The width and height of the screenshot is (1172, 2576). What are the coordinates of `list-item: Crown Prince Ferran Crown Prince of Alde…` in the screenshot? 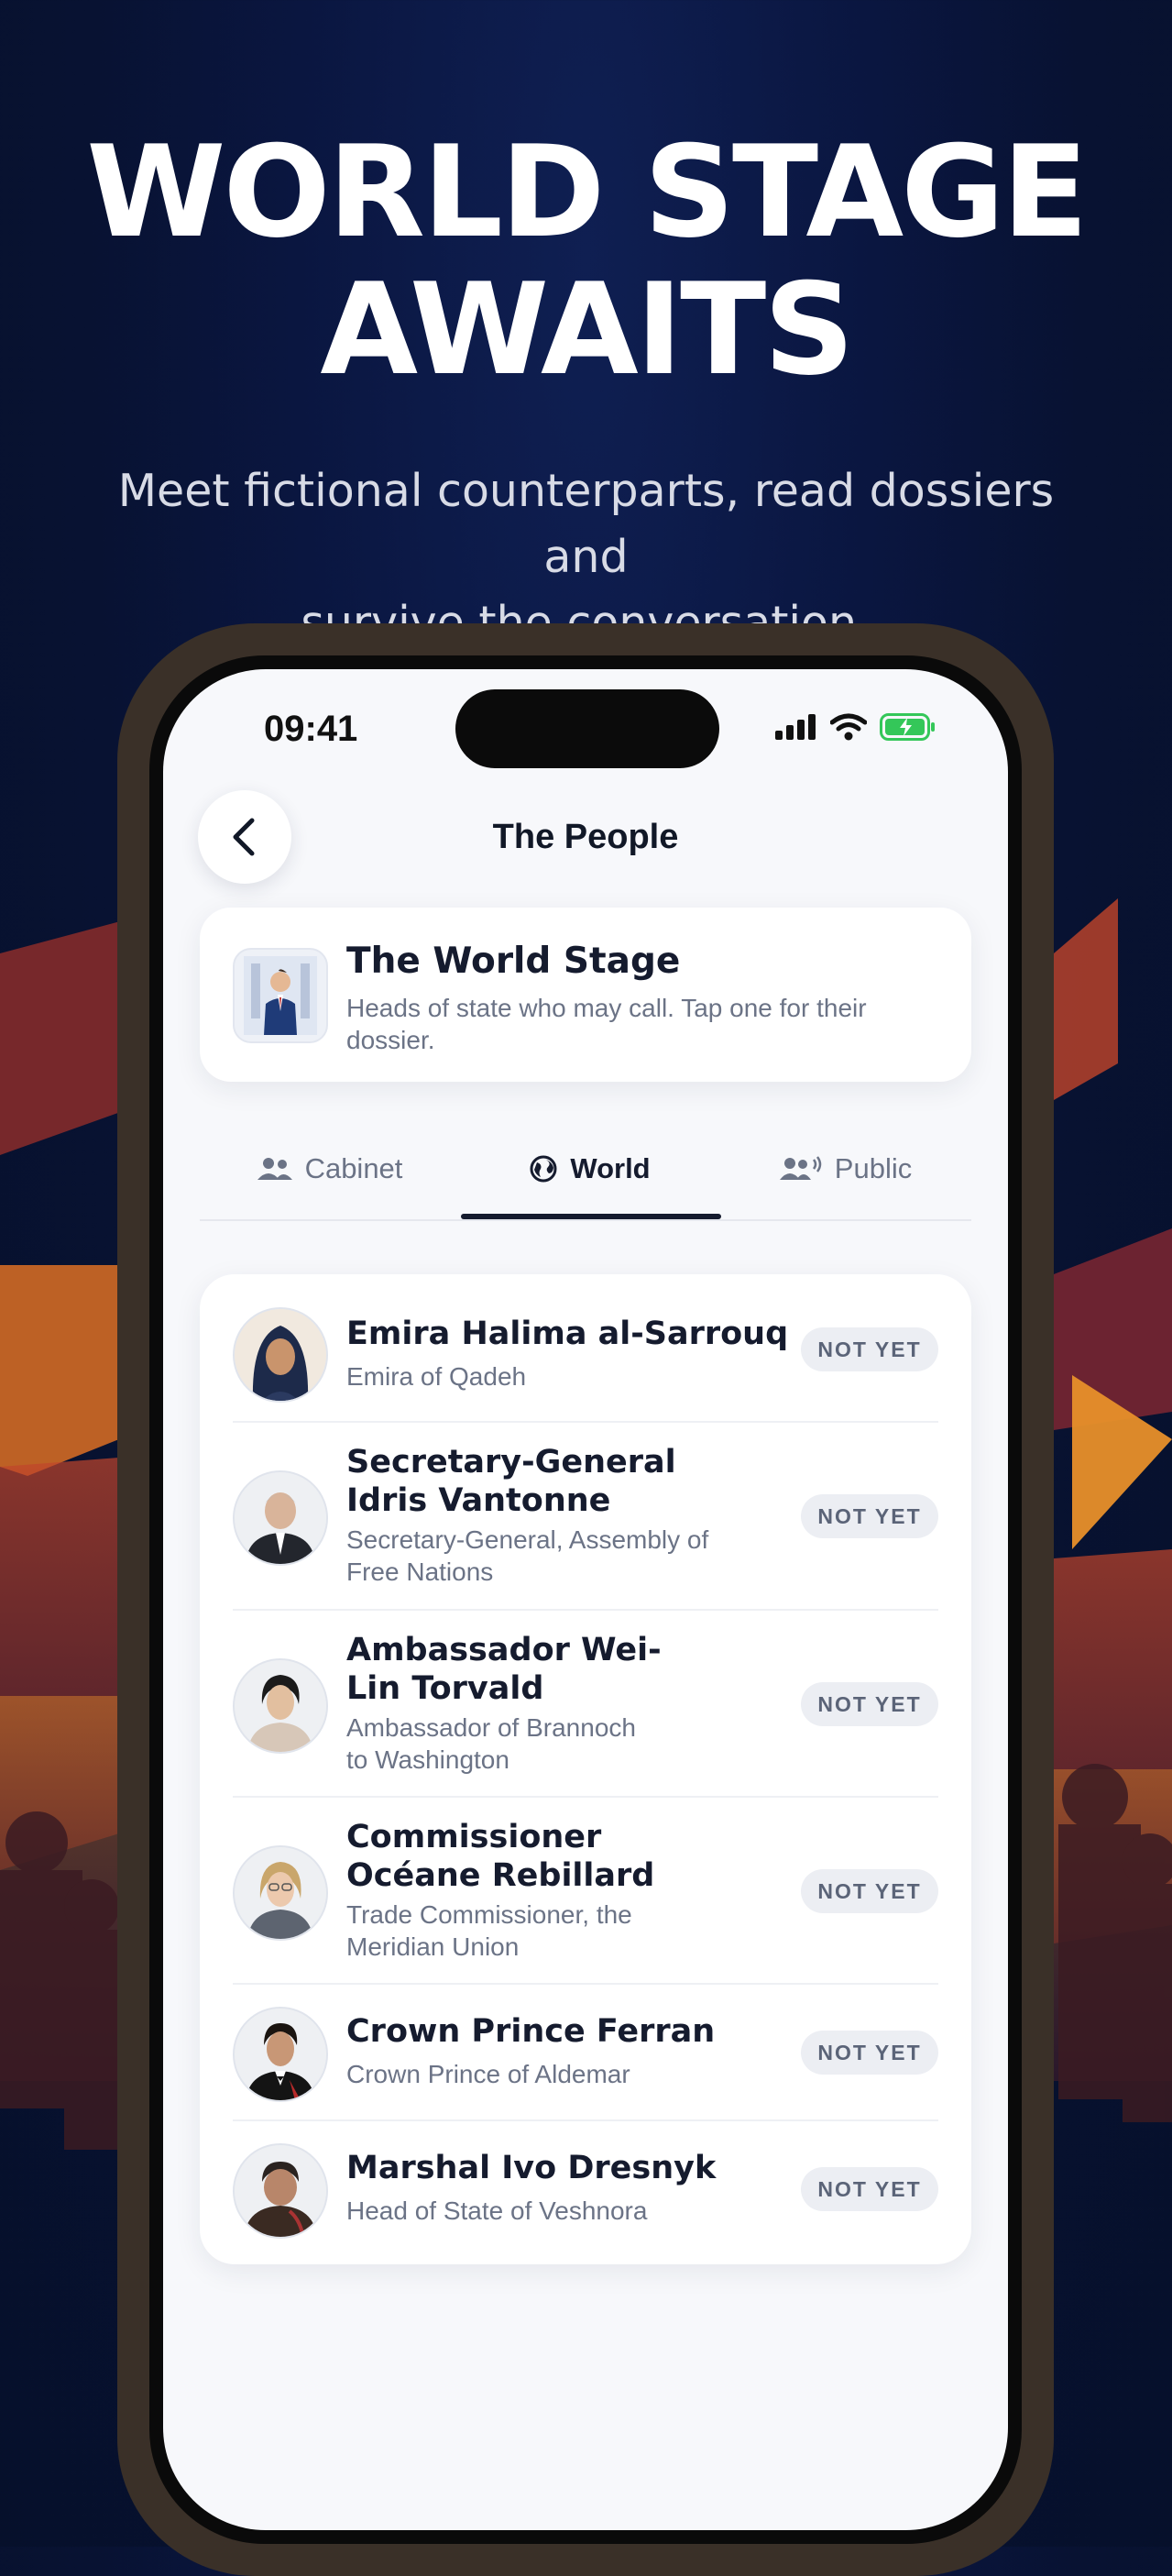 It's located at (585, 2053).